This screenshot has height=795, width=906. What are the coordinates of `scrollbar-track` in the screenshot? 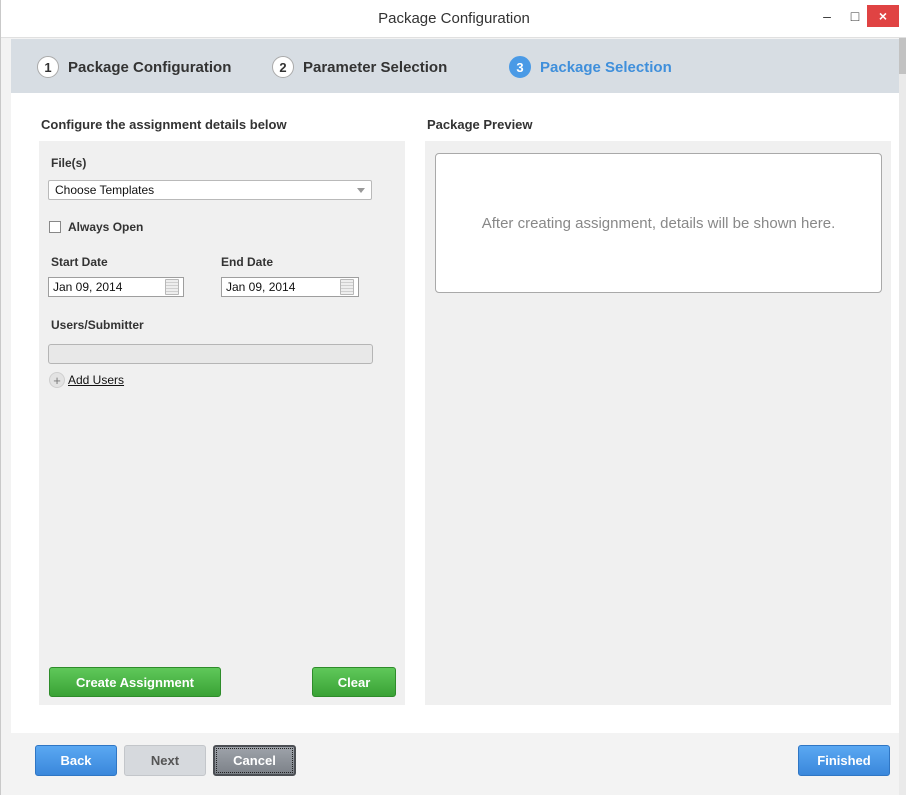 It's located at (902, 416).